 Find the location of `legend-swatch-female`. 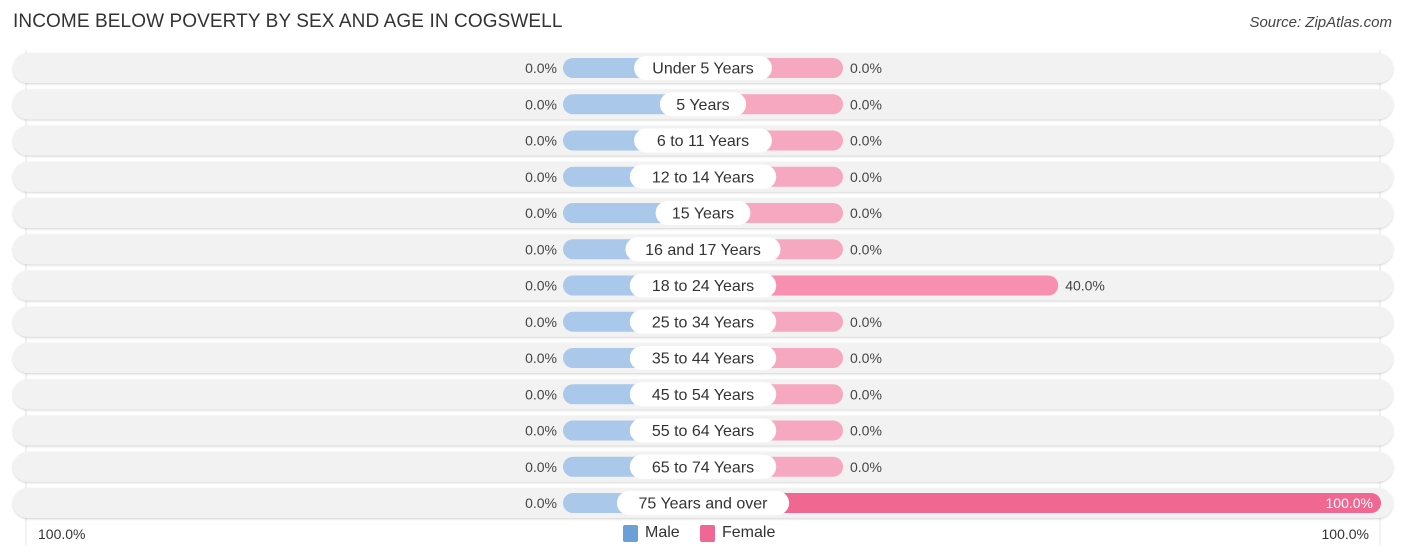

legend-swatch-female is located at coordinates (707, 533).